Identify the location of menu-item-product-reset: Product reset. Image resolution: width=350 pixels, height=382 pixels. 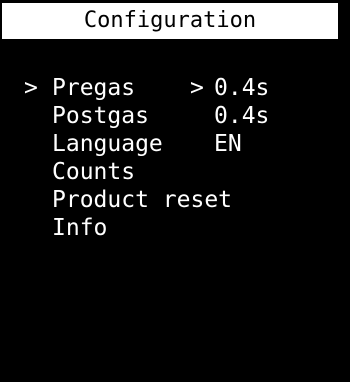
(175, 200).